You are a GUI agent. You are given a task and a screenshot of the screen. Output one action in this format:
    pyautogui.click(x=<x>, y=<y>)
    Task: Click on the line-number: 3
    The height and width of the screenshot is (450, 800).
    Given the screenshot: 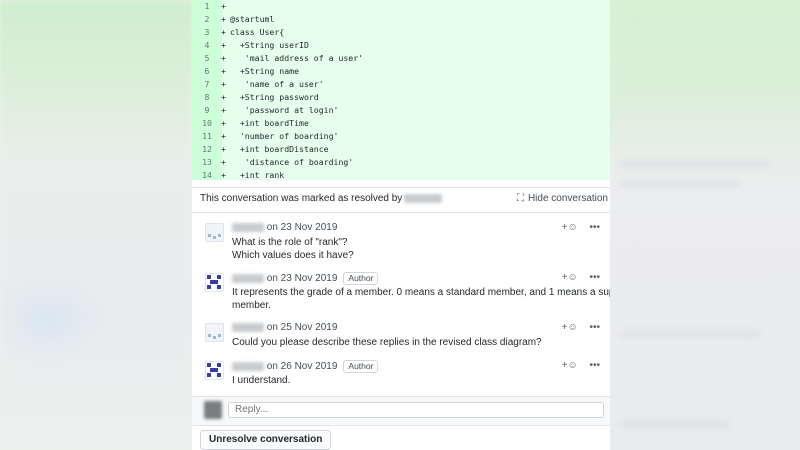 What is the action you would take?
    pyautogui.click(x=207, y=32)
    